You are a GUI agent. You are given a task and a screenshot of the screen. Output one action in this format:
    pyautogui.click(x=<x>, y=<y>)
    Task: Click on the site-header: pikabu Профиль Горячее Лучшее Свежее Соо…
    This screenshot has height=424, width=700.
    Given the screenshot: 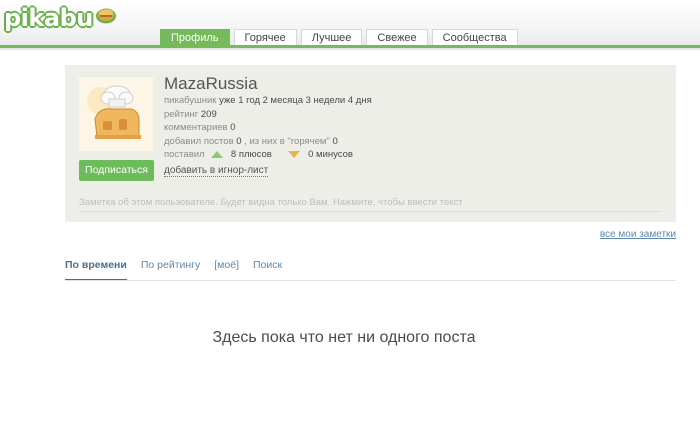 What is the action you would take?
    pyautogui.click(x=350, y=25)
    